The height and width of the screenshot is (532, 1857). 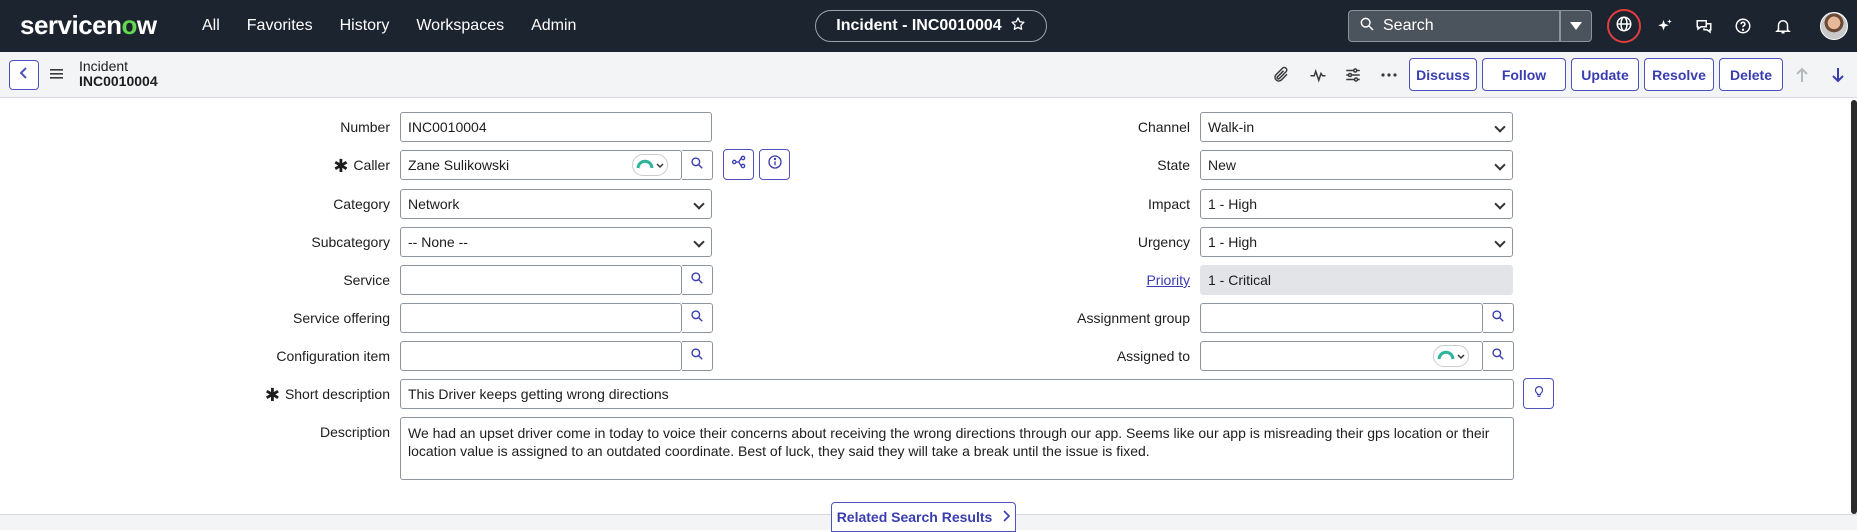 What do you see at coordinates (1605, 74) in the screenshot?
I see `update-button: Update` at bounding box center [1605, 74].